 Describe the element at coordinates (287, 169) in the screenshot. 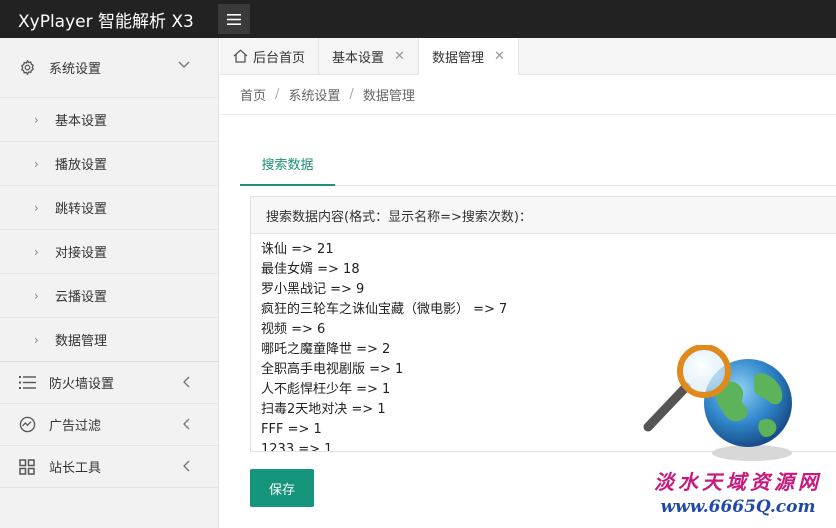

I see `tab-search-data: 搜索数据` at that location.